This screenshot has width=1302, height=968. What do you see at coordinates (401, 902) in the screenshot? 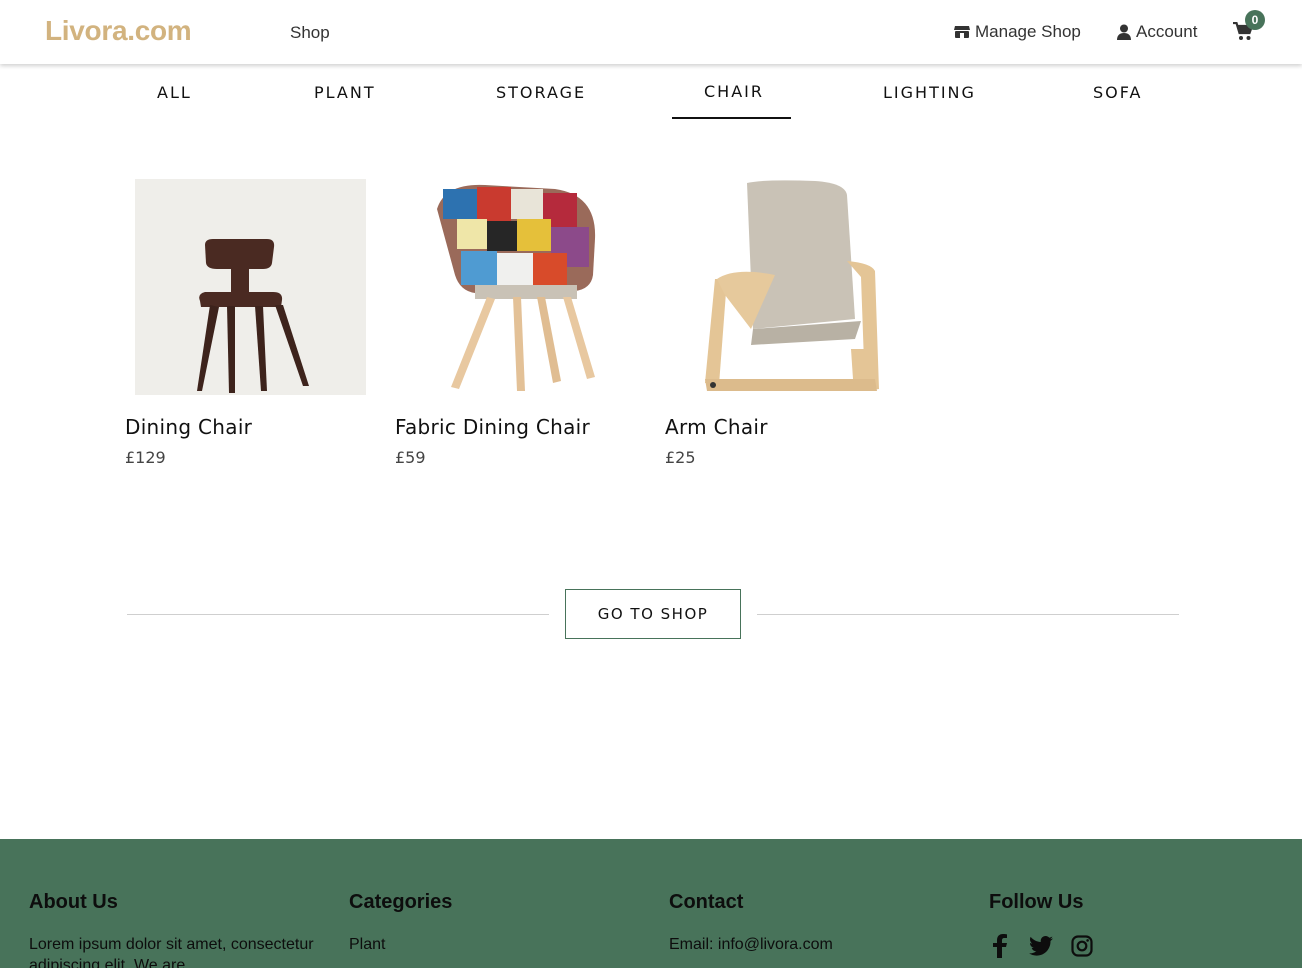
I see `footer-categories-heading: Categories` at bounding box center [401, 902].